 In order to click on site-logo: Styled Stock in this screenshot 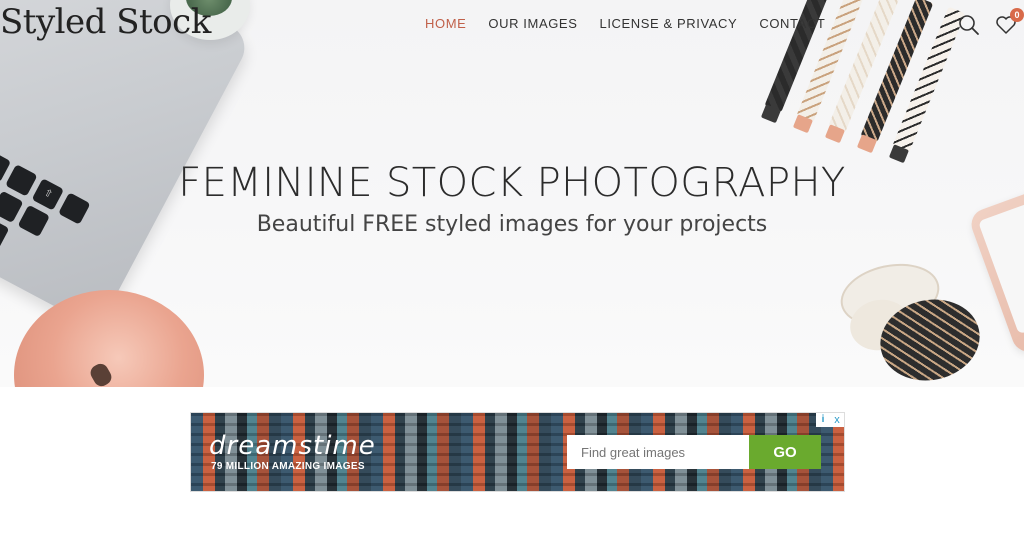, I will do `click(105, 22)`.